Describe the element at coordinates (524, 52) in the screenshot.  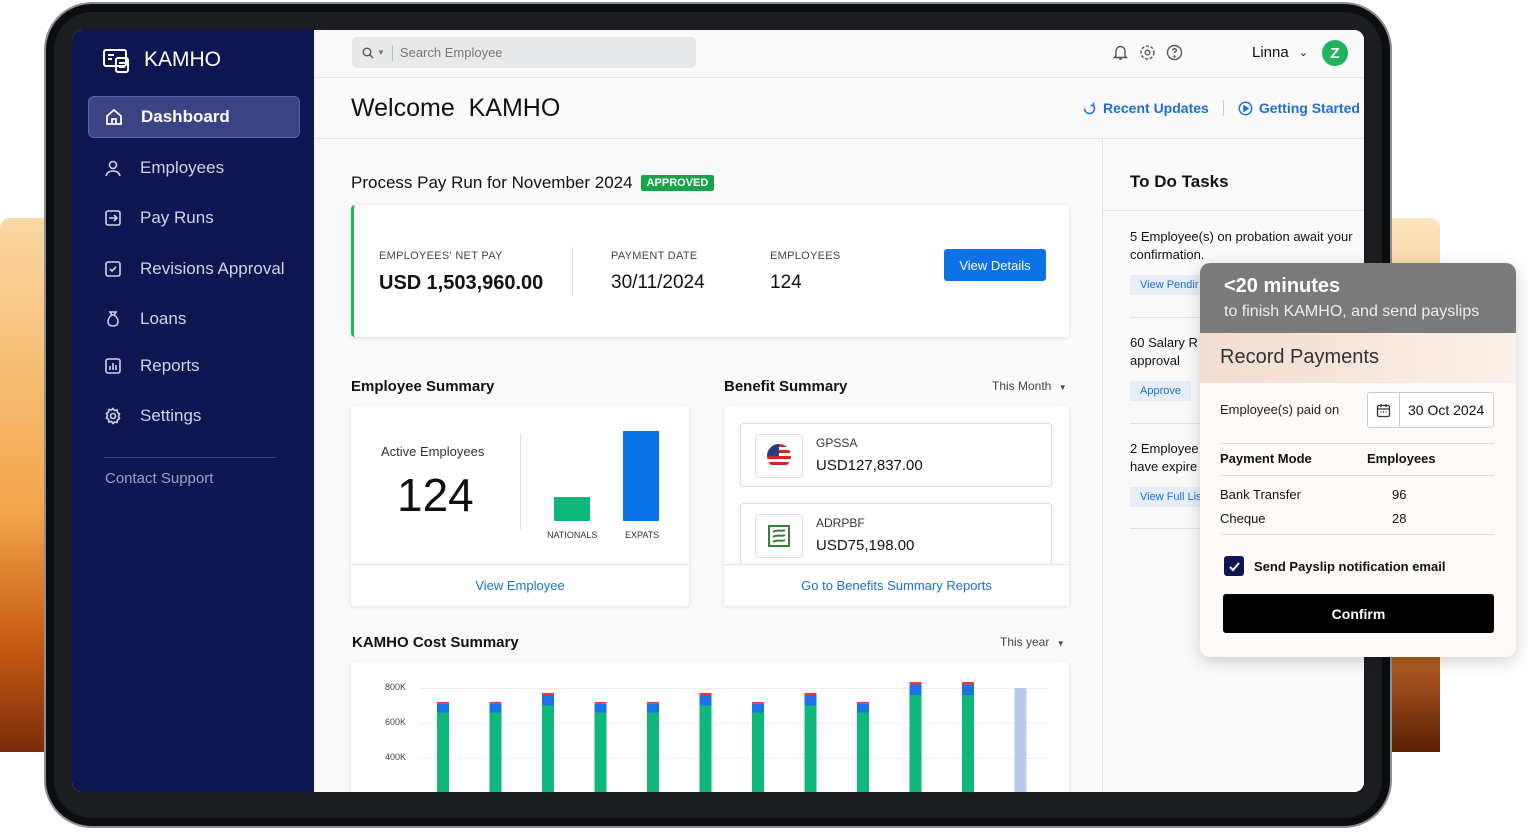
I see `search-input: ▼ Search Employee` at that location.